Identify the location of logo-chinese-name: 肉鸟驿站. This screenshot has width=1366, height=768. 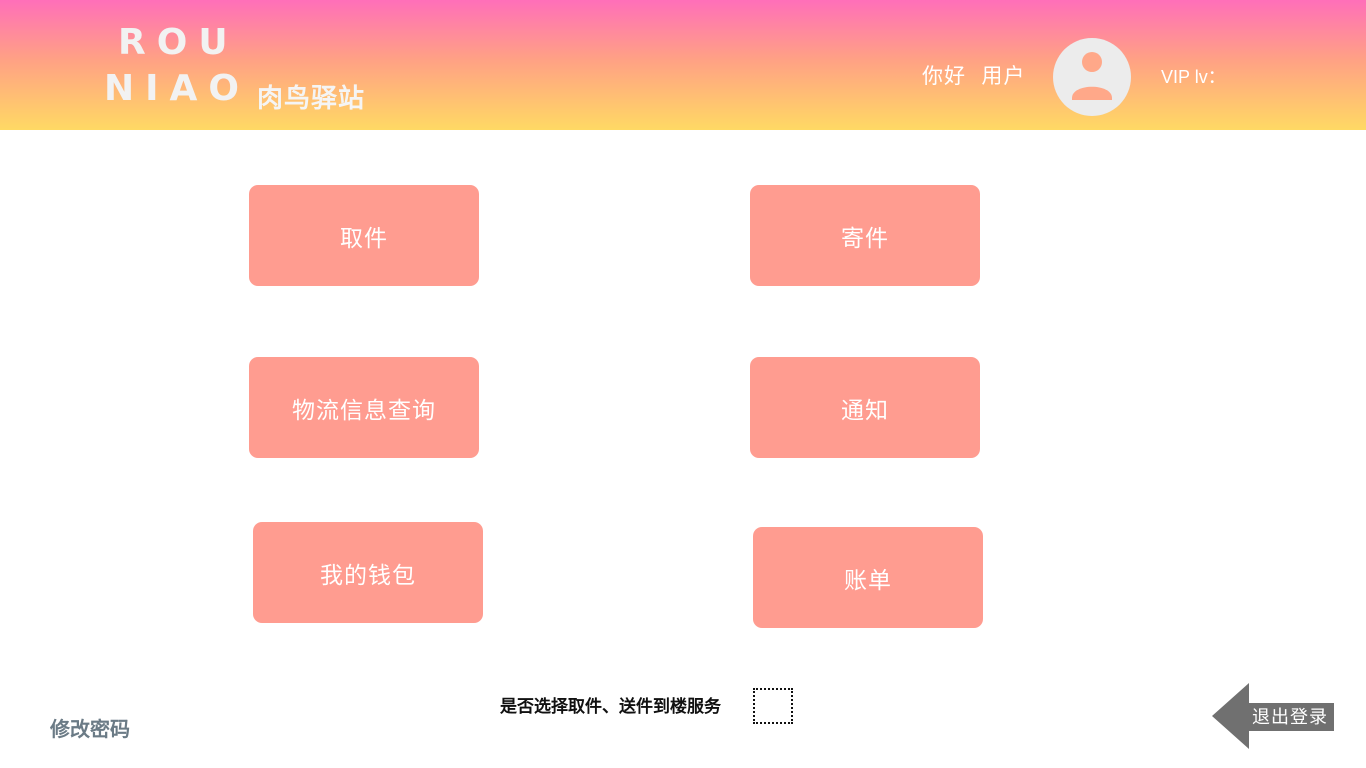
(311, 99).